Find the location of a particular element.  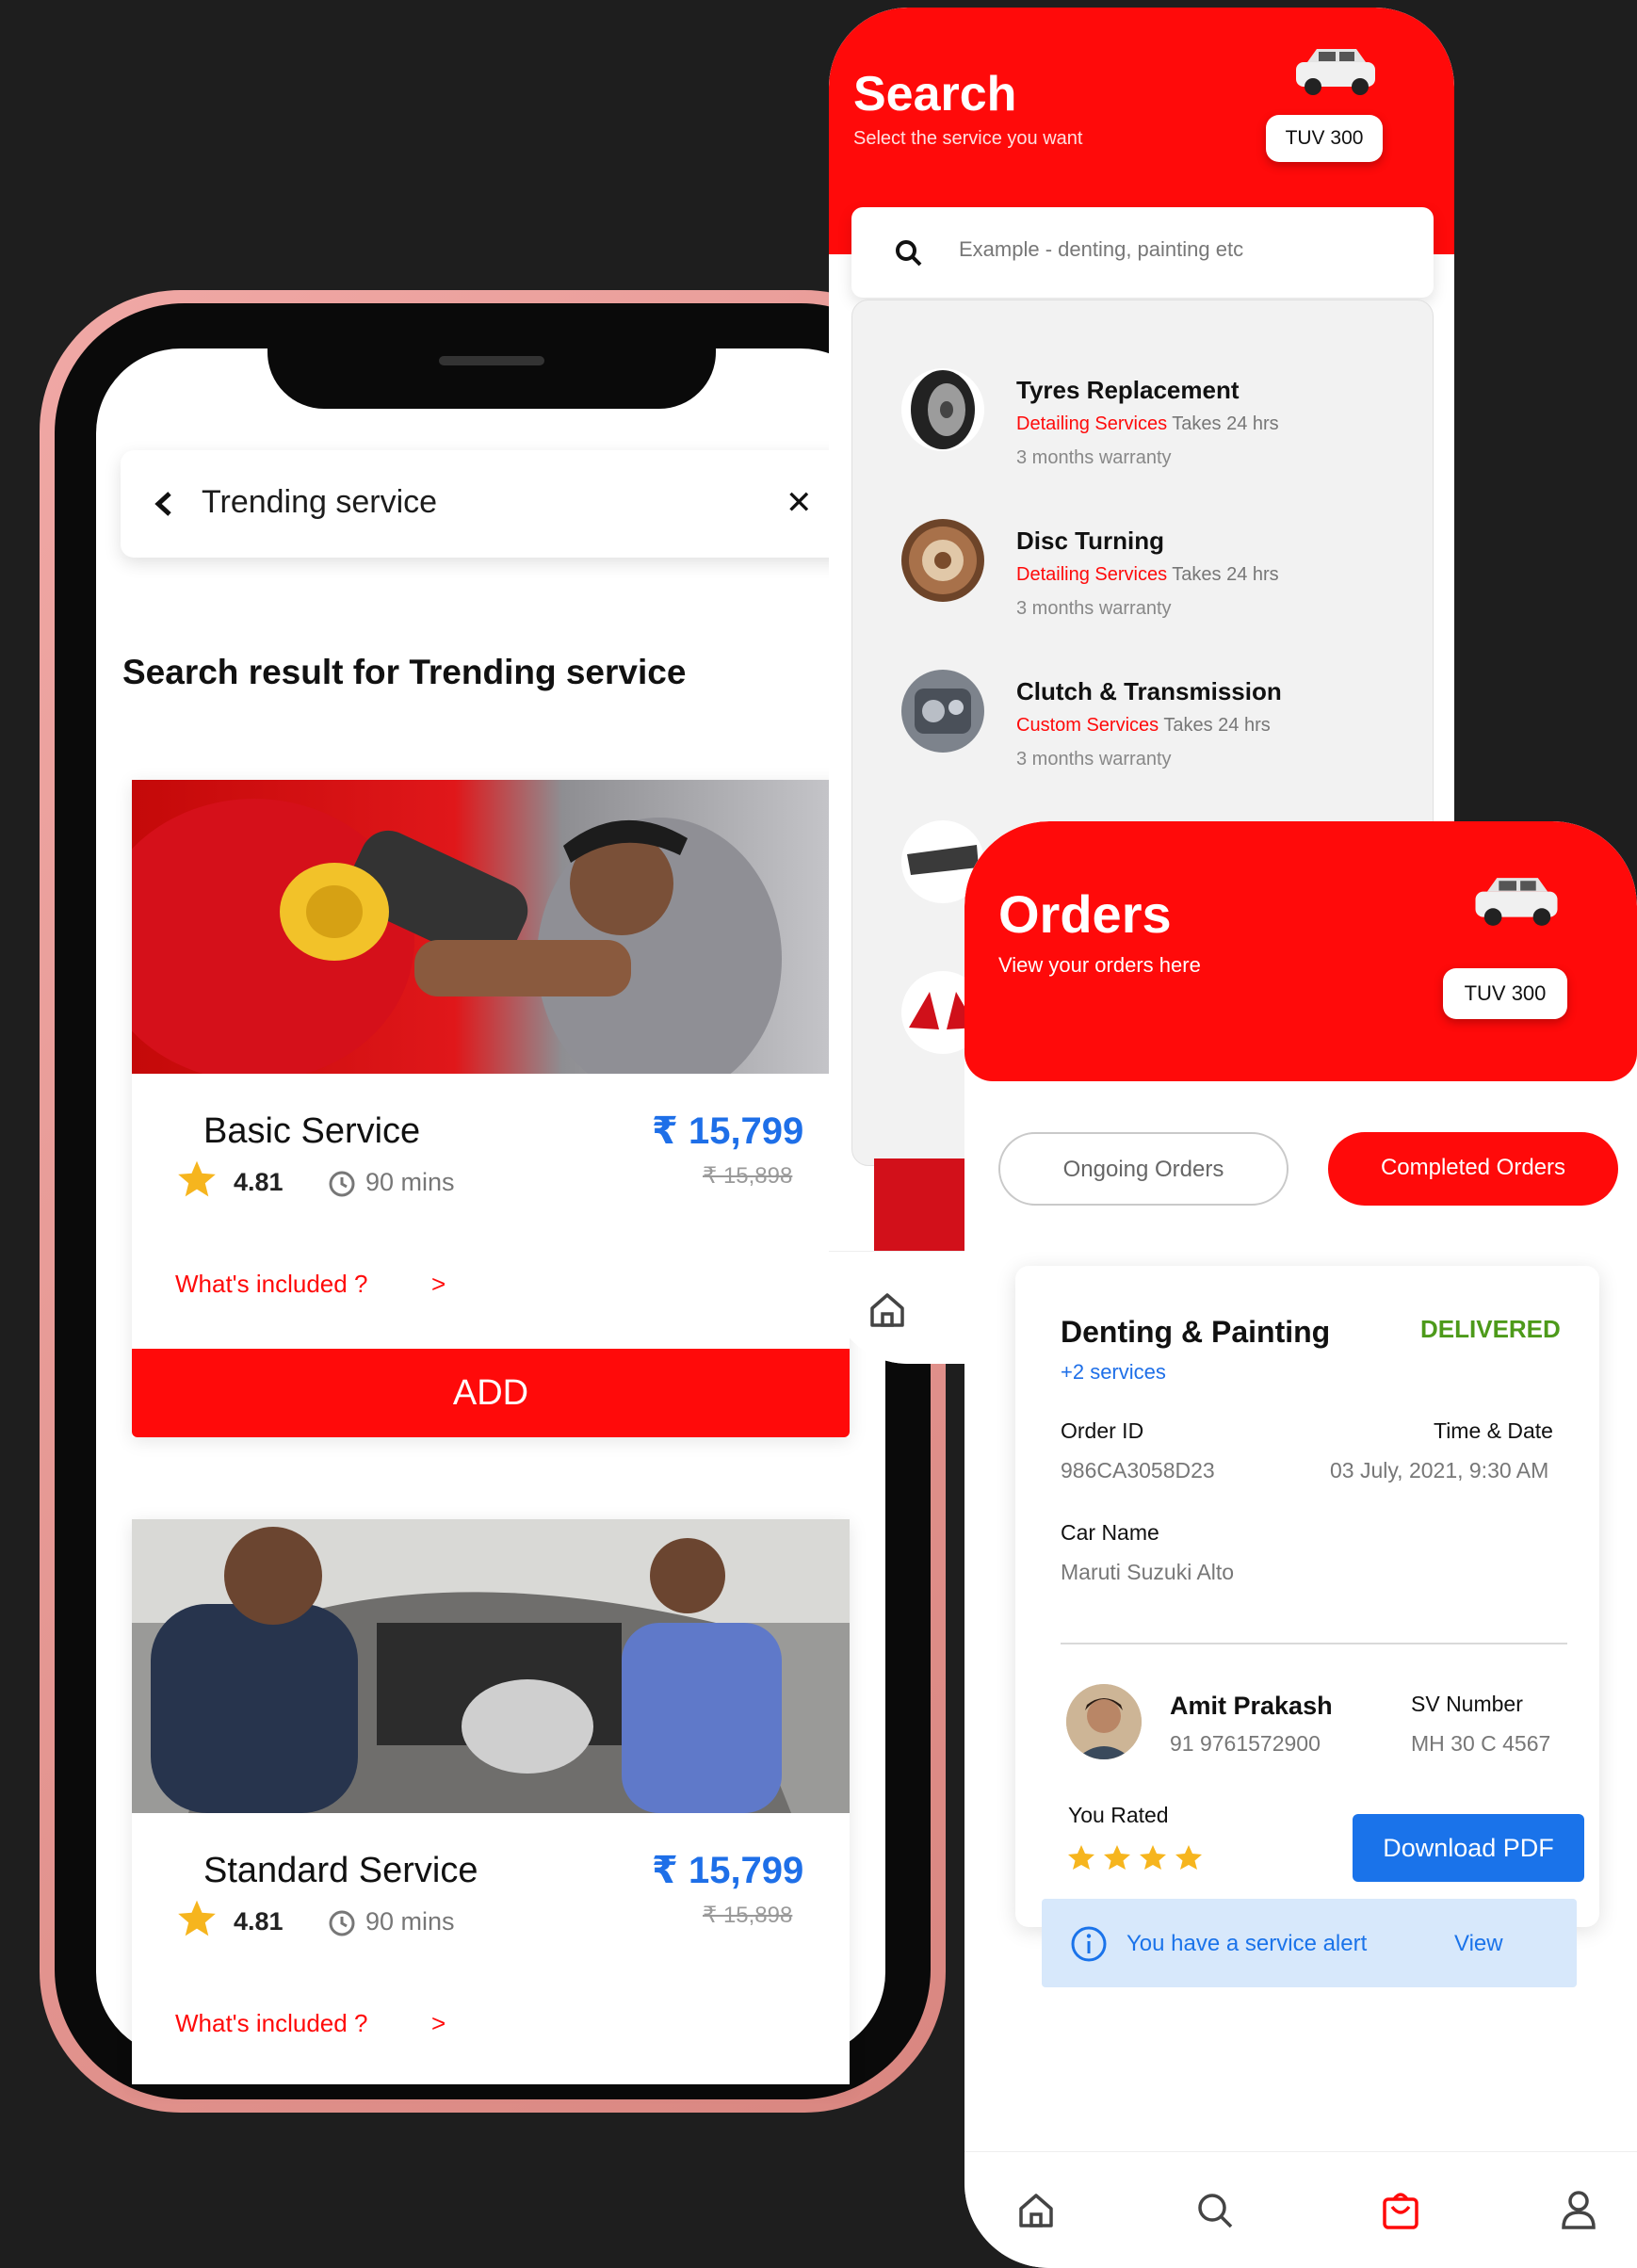

search-peek-card is located at coordinates (921, 1205).